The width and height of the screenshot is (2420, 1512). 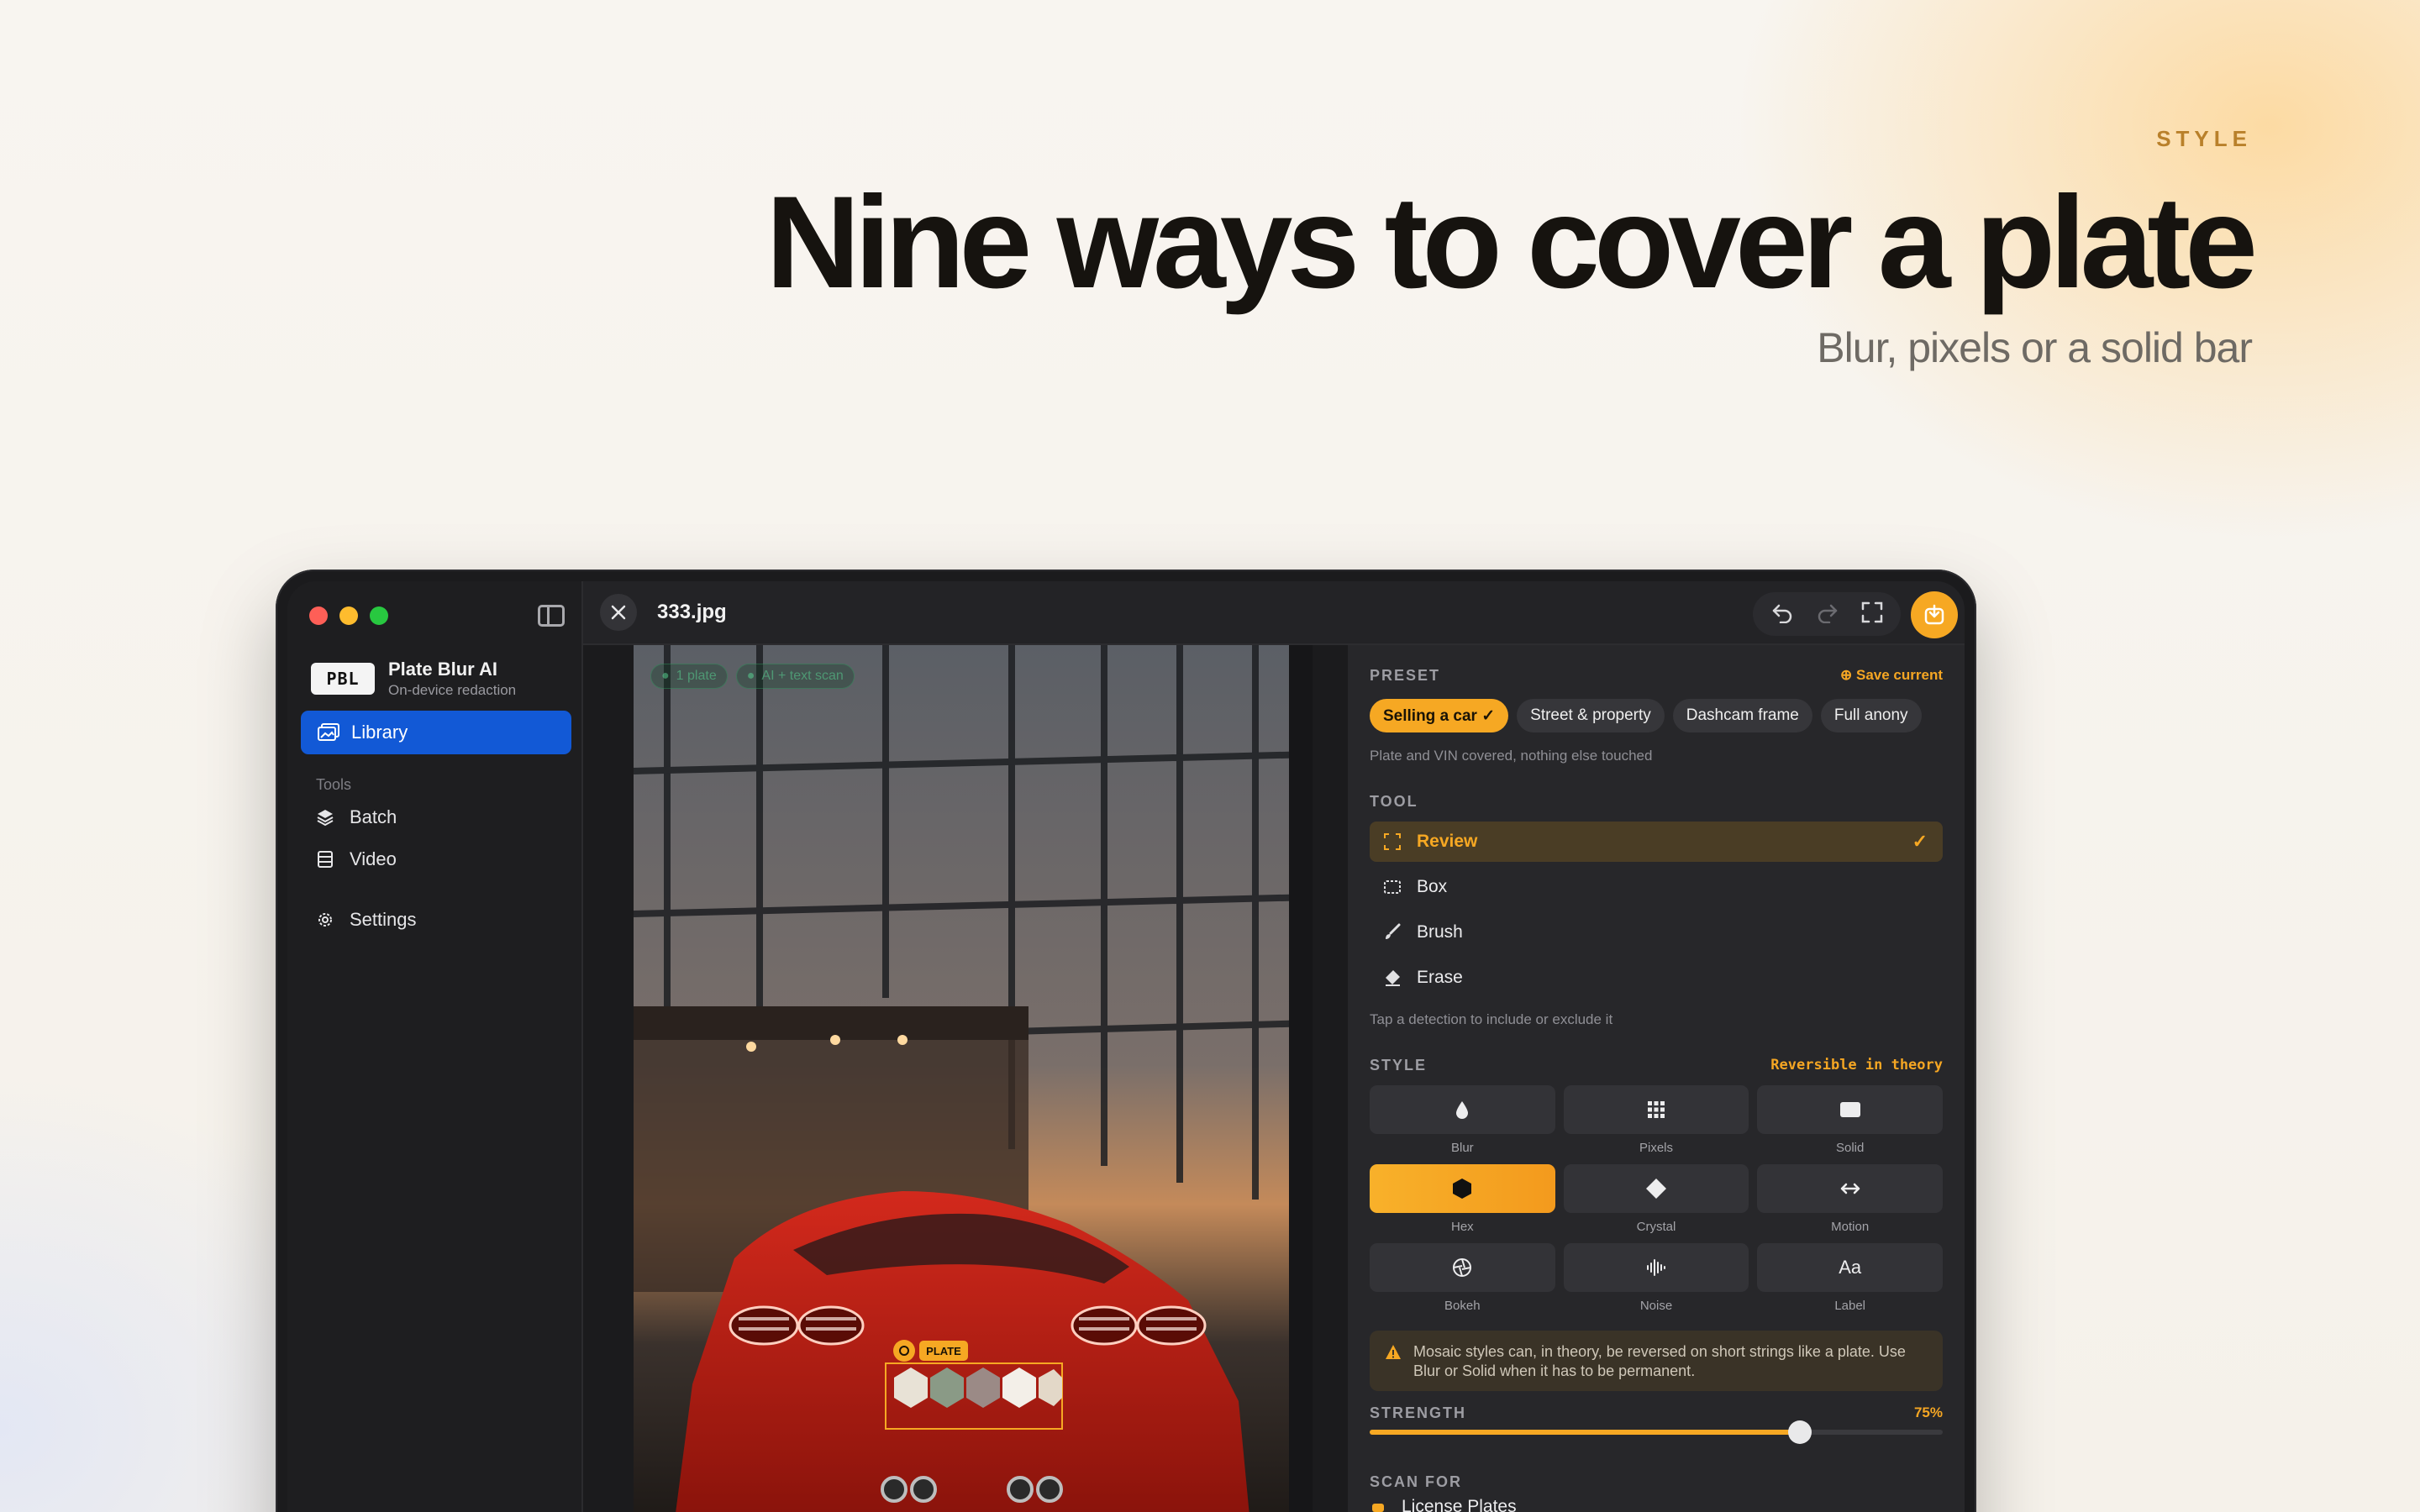 What do you see at coordinates (1742, 715) in the screenshot?
I see `preset-chip-dashcam-frame: Dashcam frame` at bounding box center [1742, 715].